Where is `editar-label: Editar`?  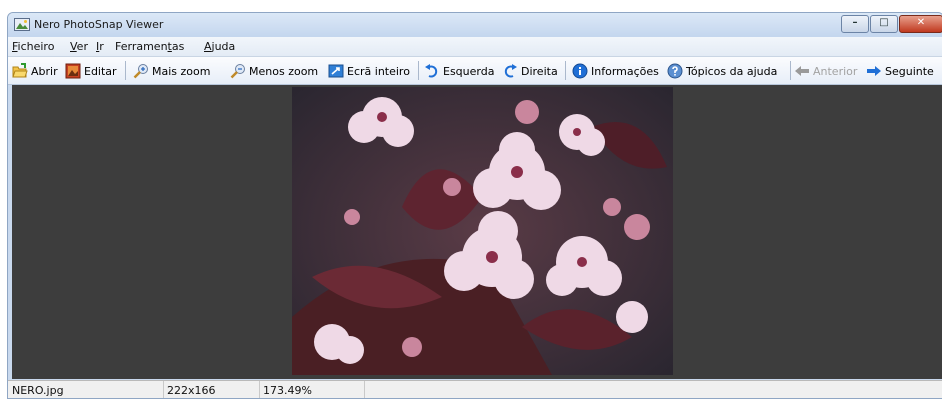 editar-label: Editar is located at coordinates (100, 71).